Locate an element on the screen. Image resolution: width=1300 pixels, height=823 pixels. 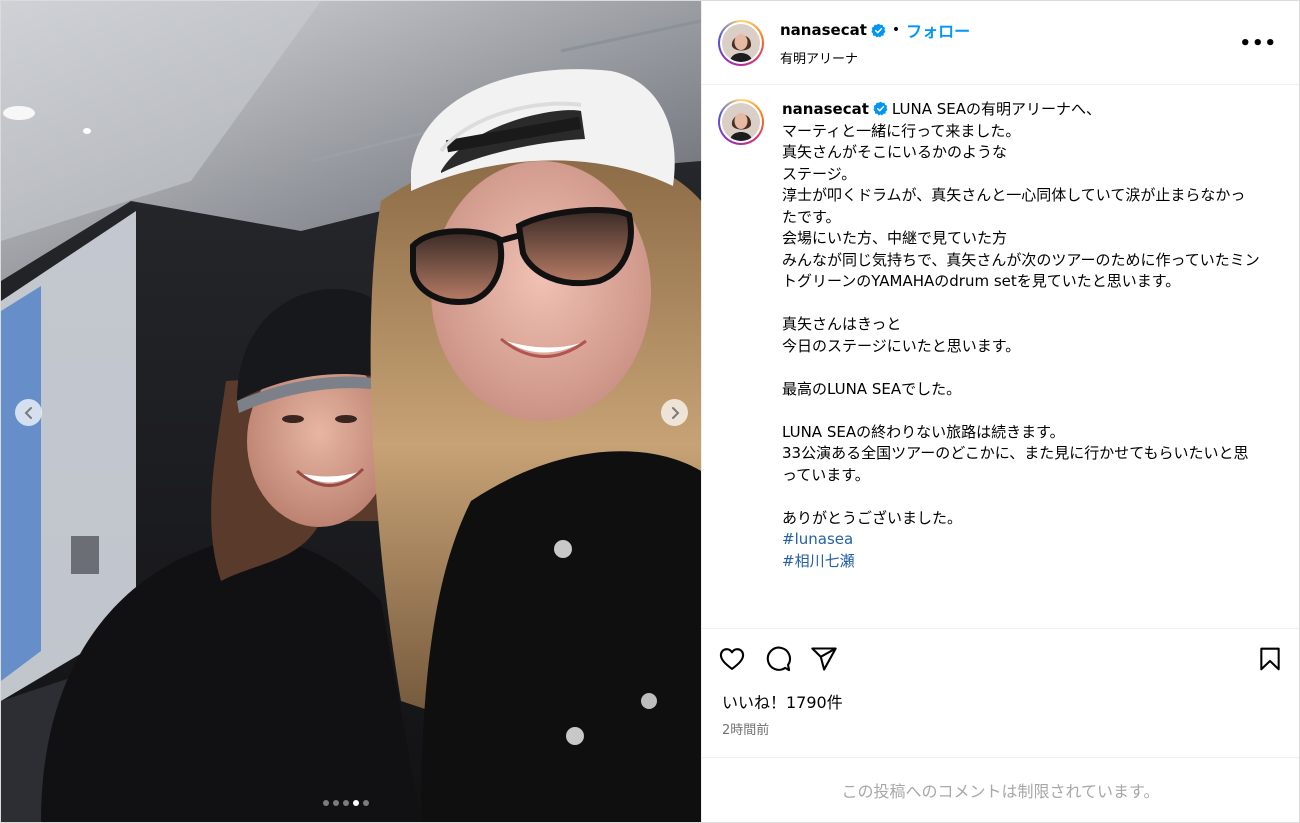
comments-restricted-text: この投稿へのコメントは制限されています。 is located at coordinates (1000, 791).